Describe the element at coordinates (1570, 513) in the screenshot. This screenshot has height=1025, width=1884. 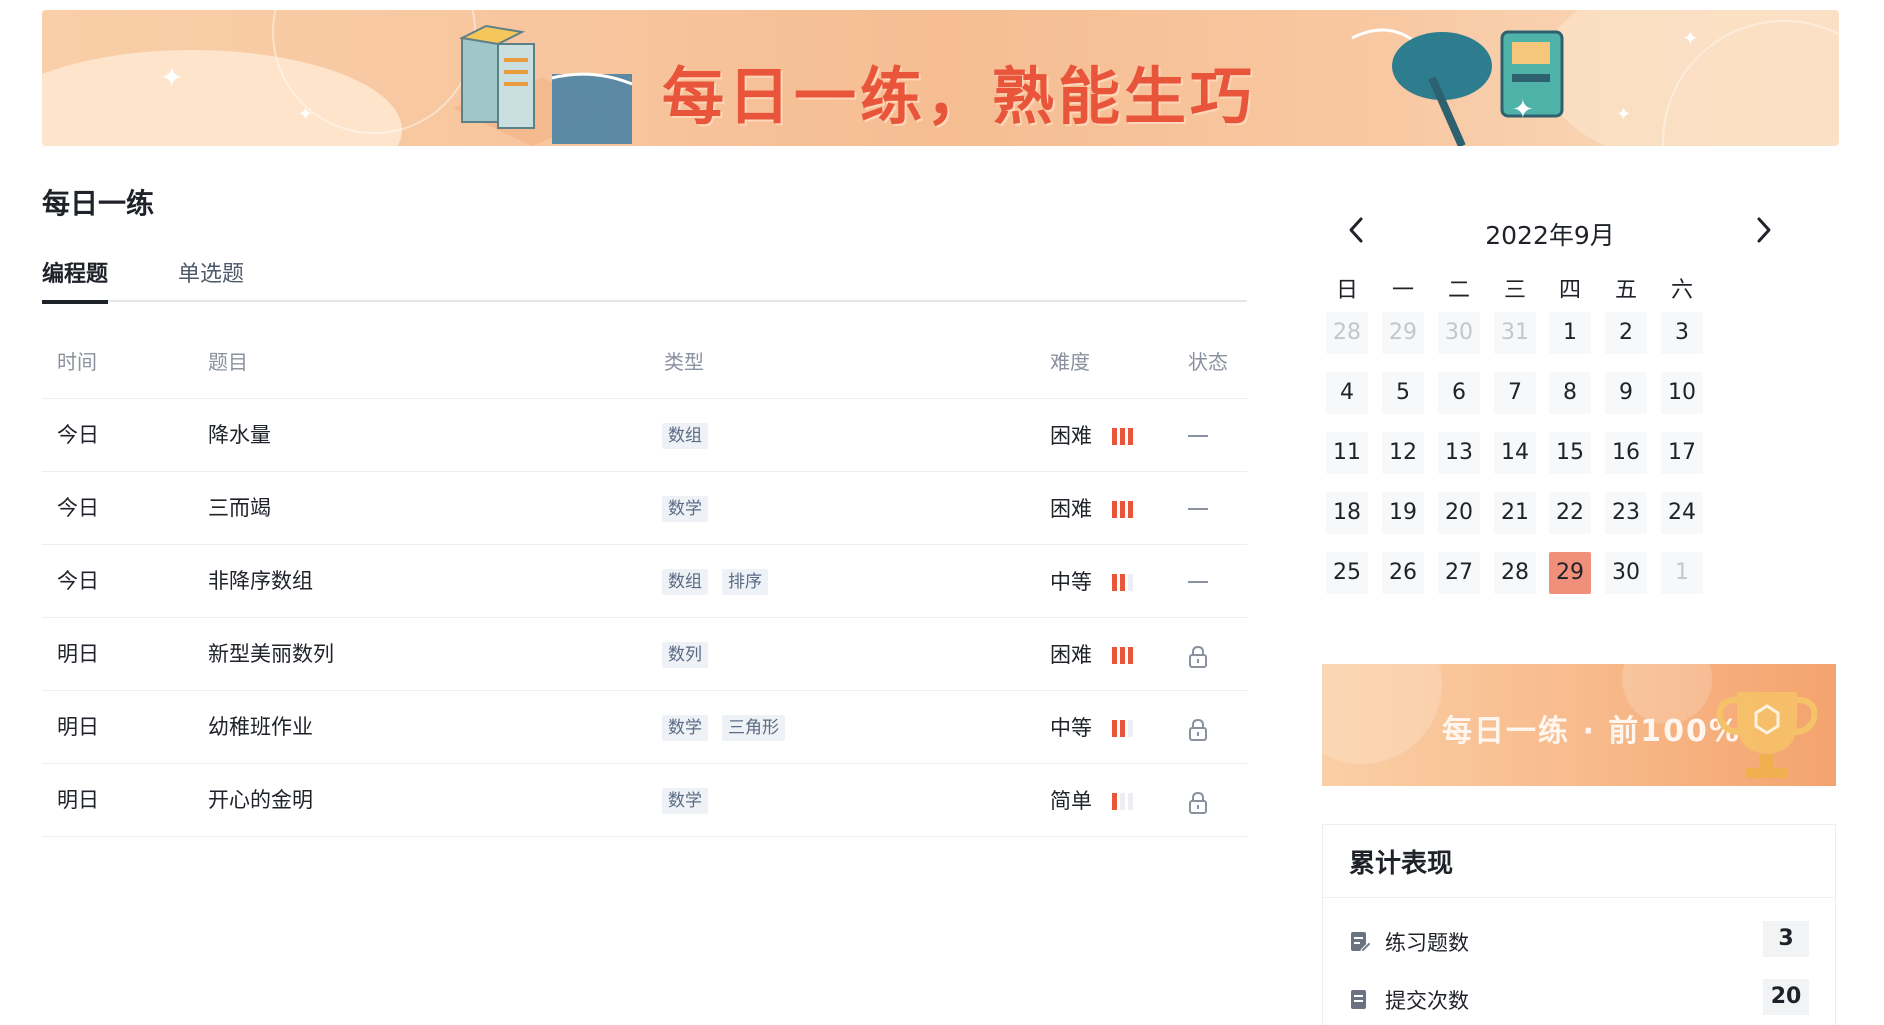
I see `calendar-day: 22` at that location.